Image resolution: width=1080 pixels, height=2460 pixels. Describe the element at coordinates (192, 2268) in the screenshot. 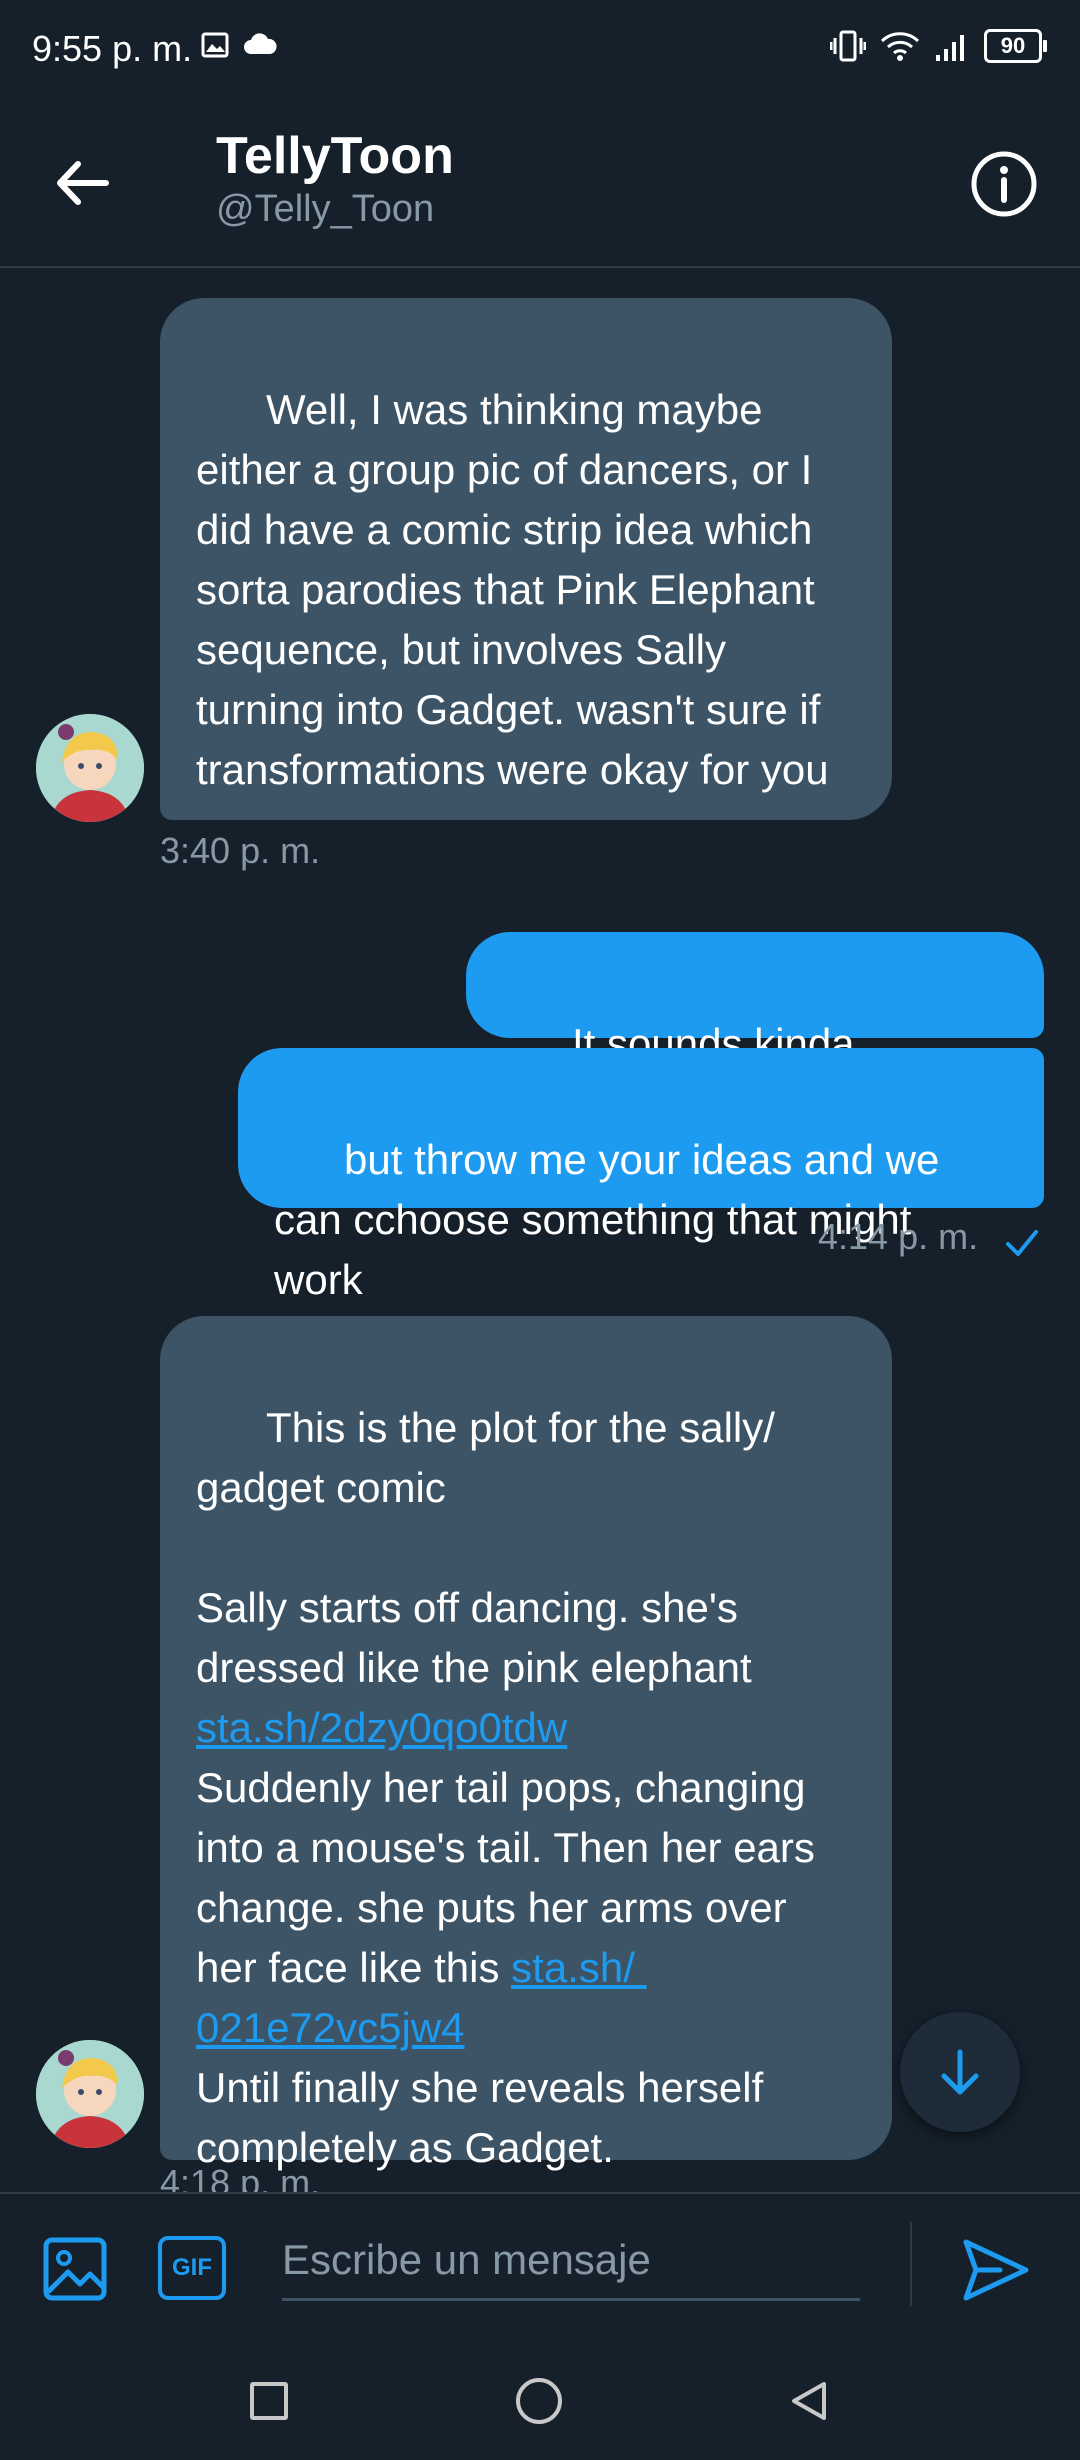

I see `gif-icon: GIF` at that location.